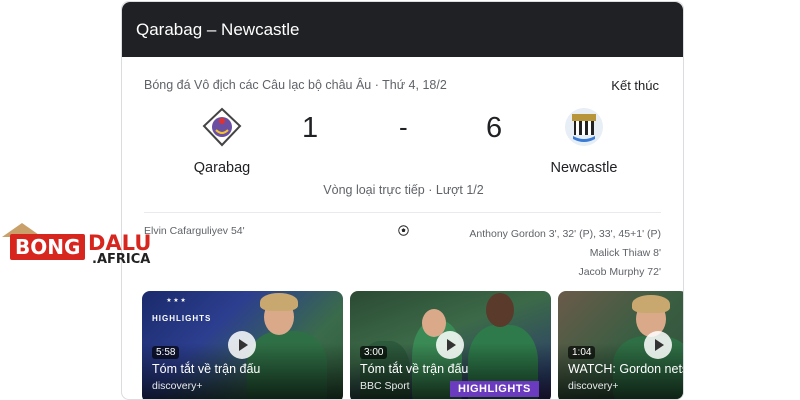 This screenshot has width=800, height=400. What do you see at coordinates (402, 212) in the screenshot?
I see `divider` at bounding box center [402, 212].